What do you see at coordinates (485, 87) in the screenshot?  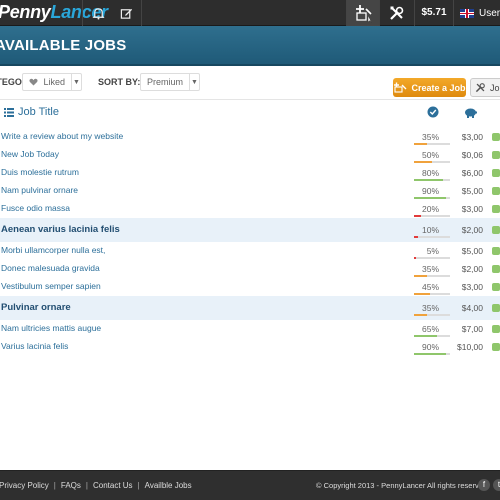 I see `my-jobs-button: Jobs` at bounding box center [485, 87].